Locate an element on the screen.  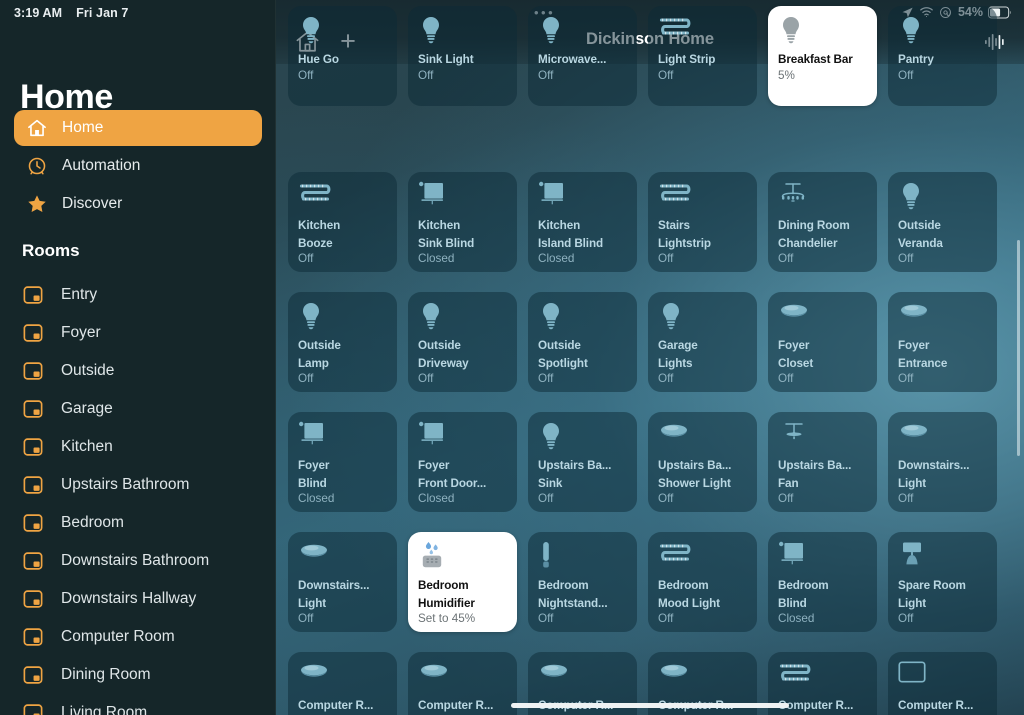
accessory-state: Set to 45% is located at coordinates (447, 619).